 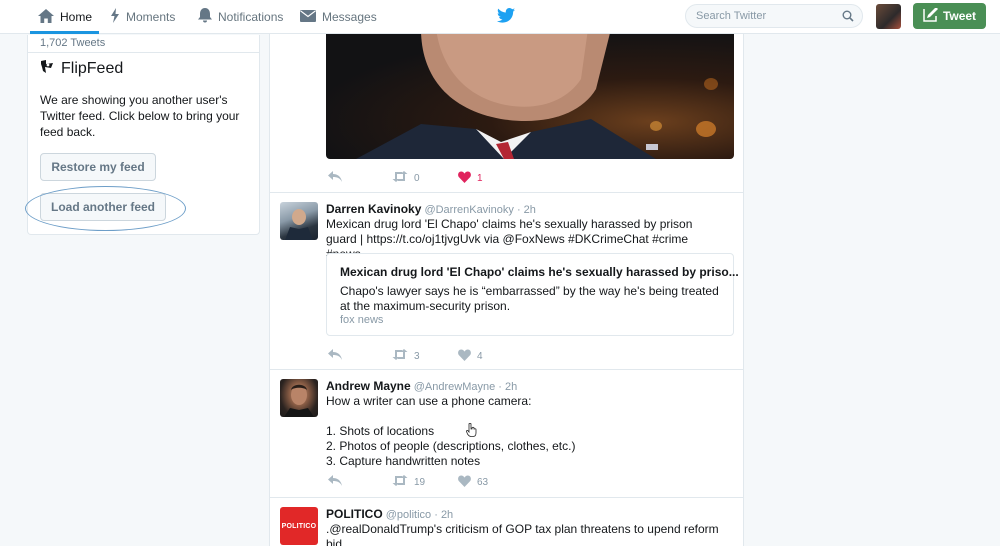 I want to click on like-button: 1, so click(x=470, y=178).